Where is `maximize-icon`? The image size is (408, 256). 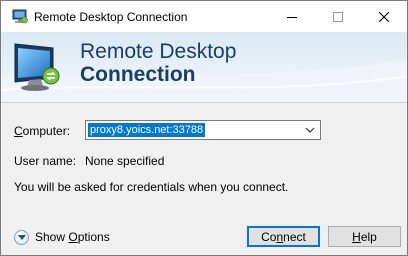 maximize-icon is located at coordinates (338, 16).